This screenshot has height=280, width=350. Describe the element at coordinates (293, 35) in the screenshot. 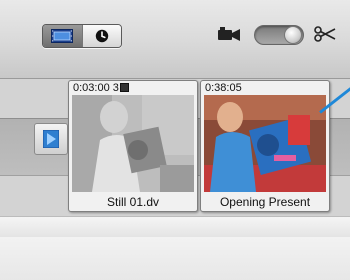

I see `toggle-knob` at that location.